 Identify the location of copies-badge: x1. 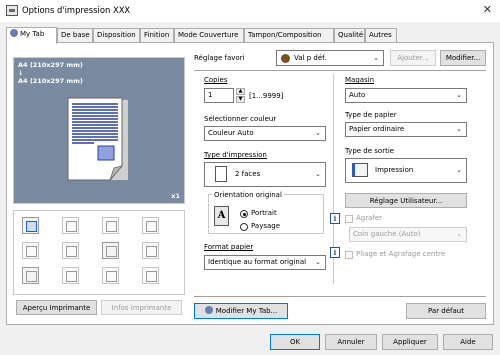
(175, 196).